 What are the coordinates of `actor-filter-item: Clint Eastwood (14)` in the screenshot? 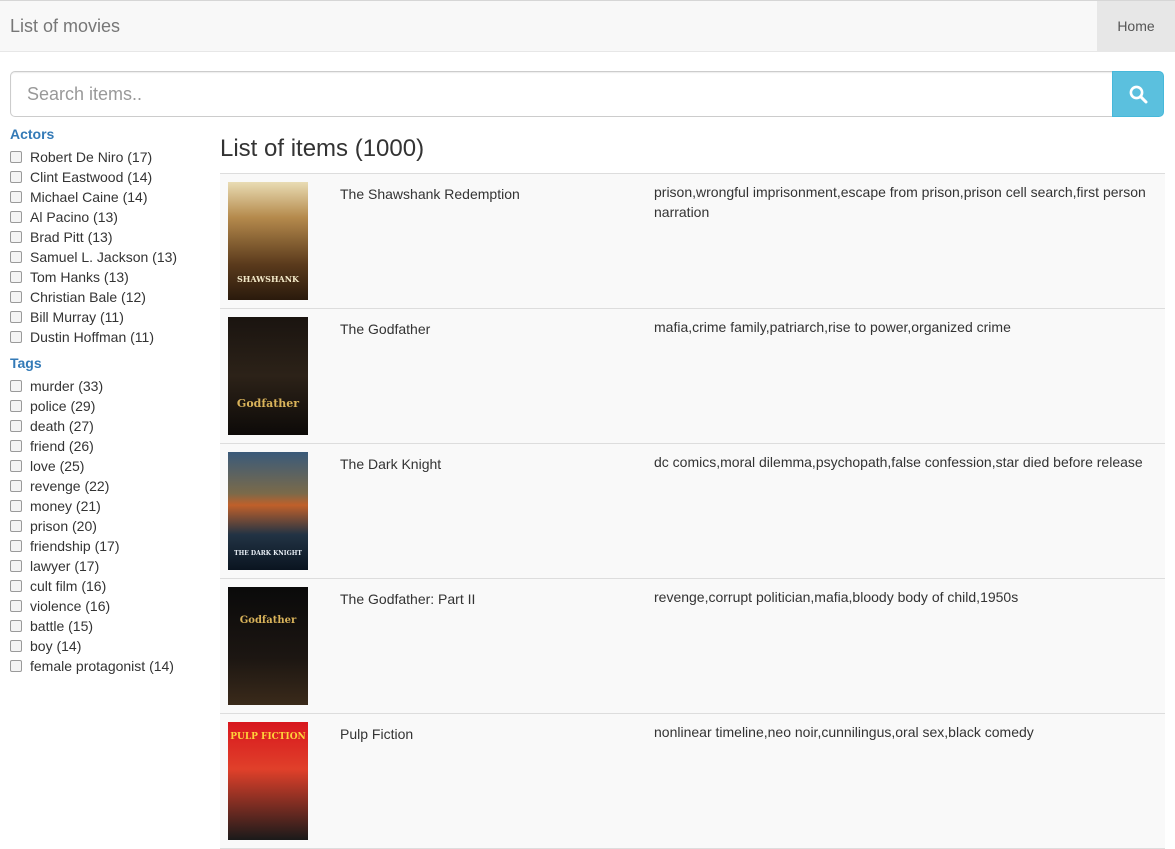 It's located at (110, 177).